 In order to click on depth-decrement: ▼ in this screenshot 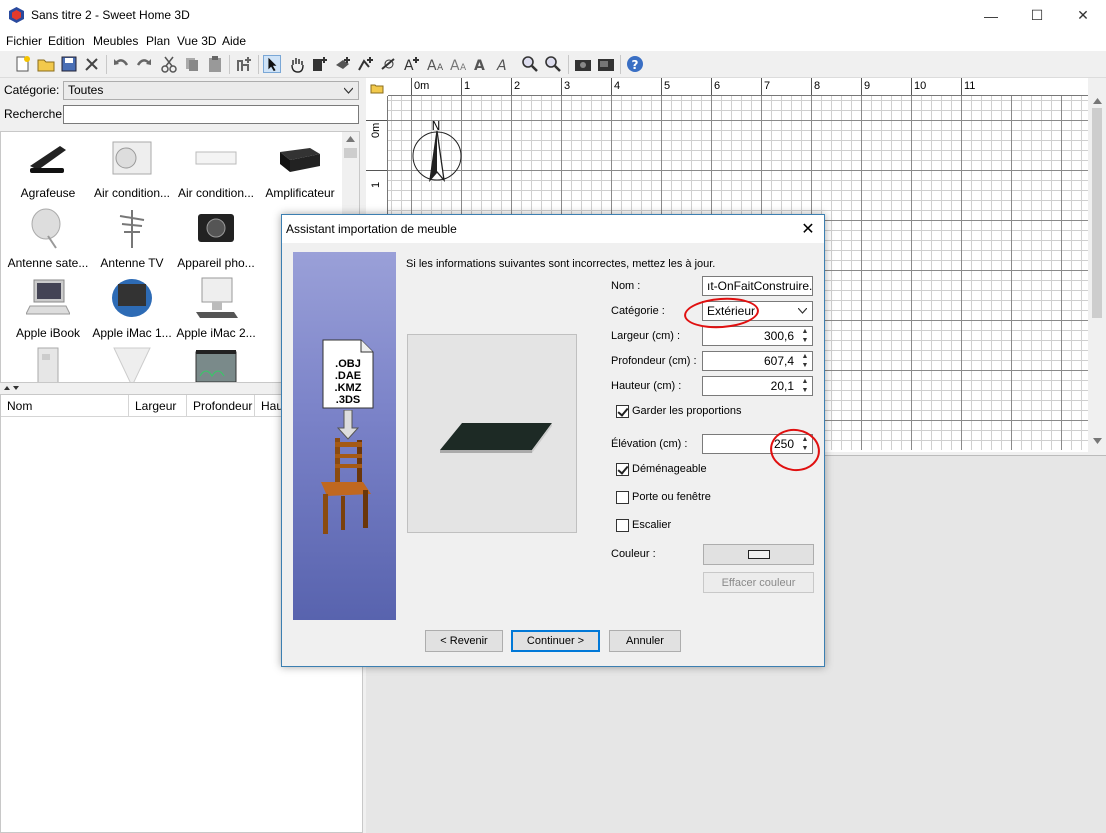, I will do `click(805, 365)`.